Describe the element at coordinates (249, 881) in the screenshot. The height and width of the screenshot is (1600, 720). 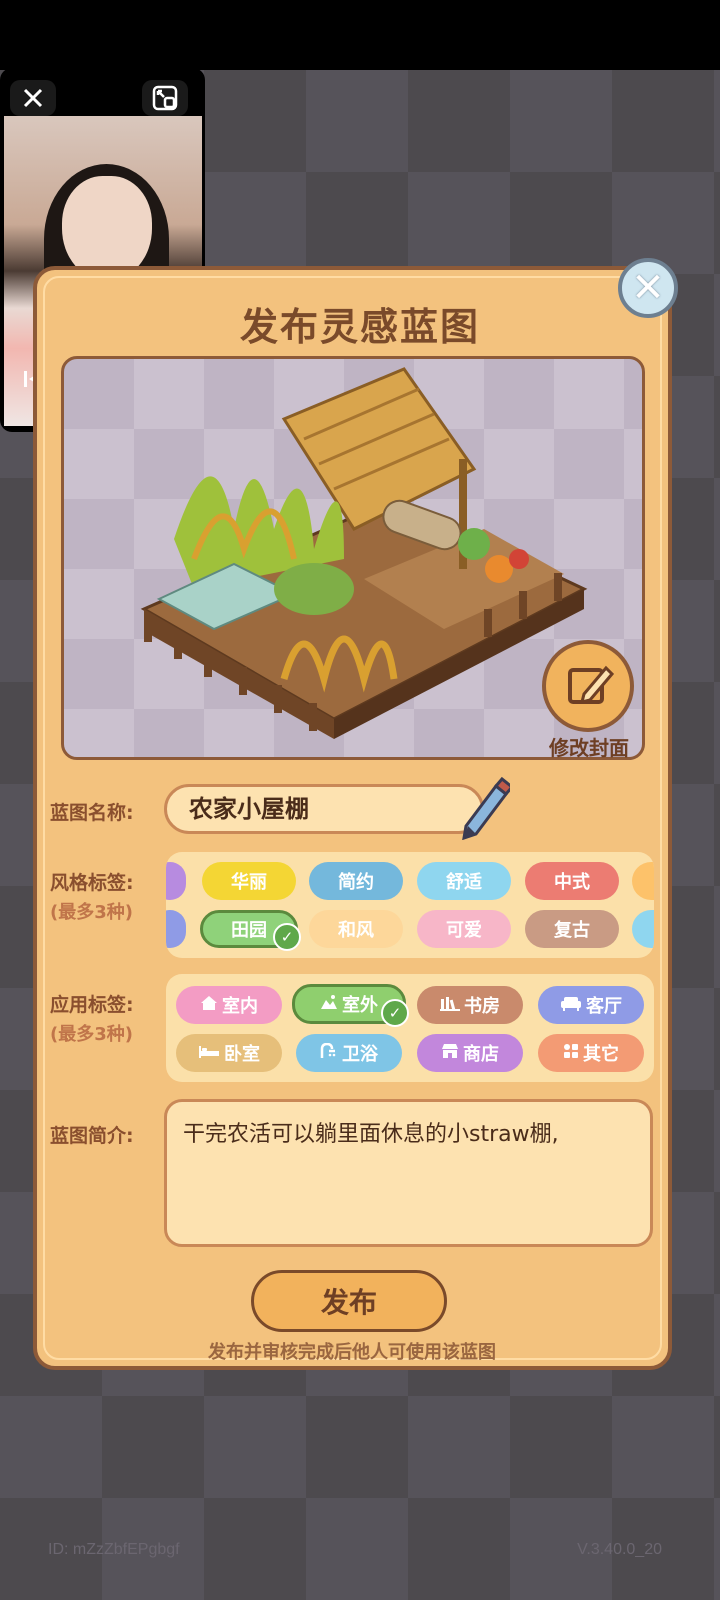
I see `style-tag: 华丽` at that location.